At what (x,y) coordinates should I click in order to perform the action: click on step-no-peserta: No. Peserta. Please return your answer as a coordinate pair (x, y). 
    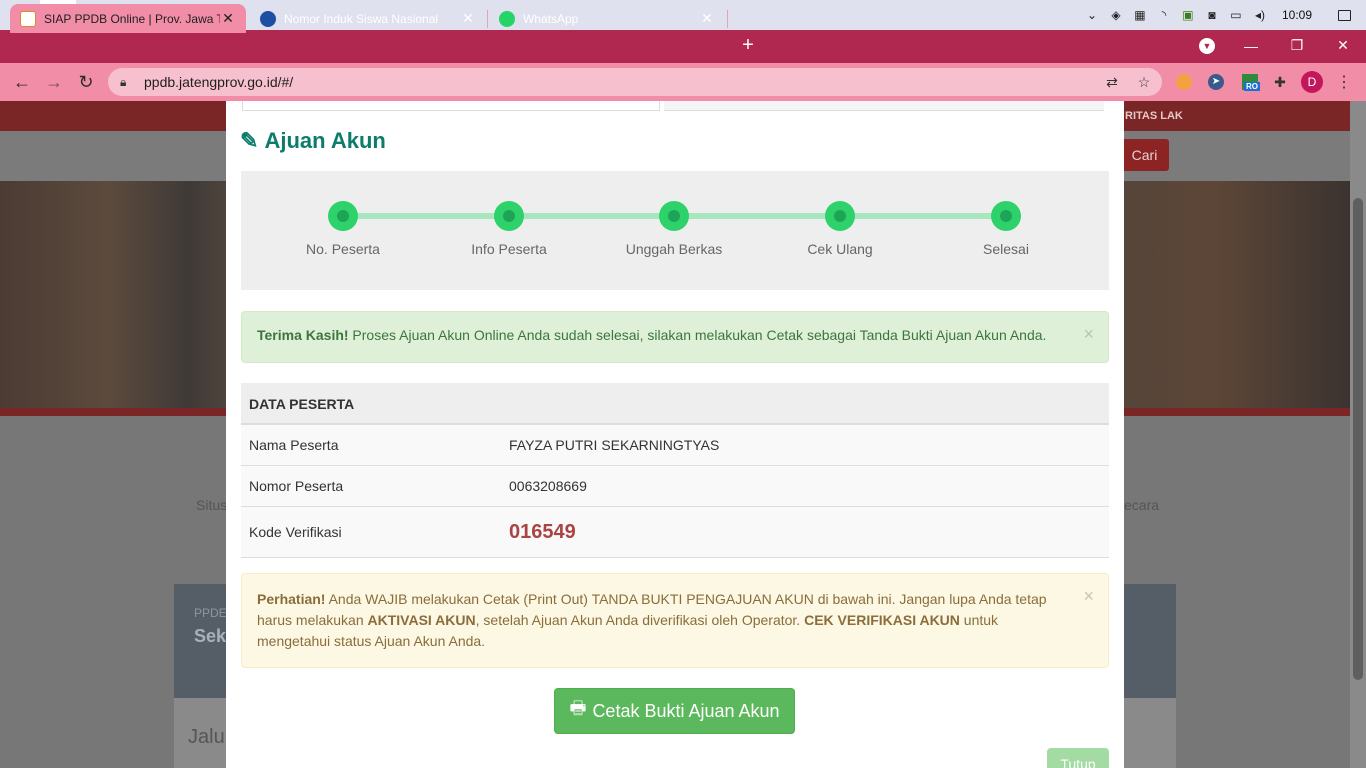
    Looking at the image, I should click on (343, 229).